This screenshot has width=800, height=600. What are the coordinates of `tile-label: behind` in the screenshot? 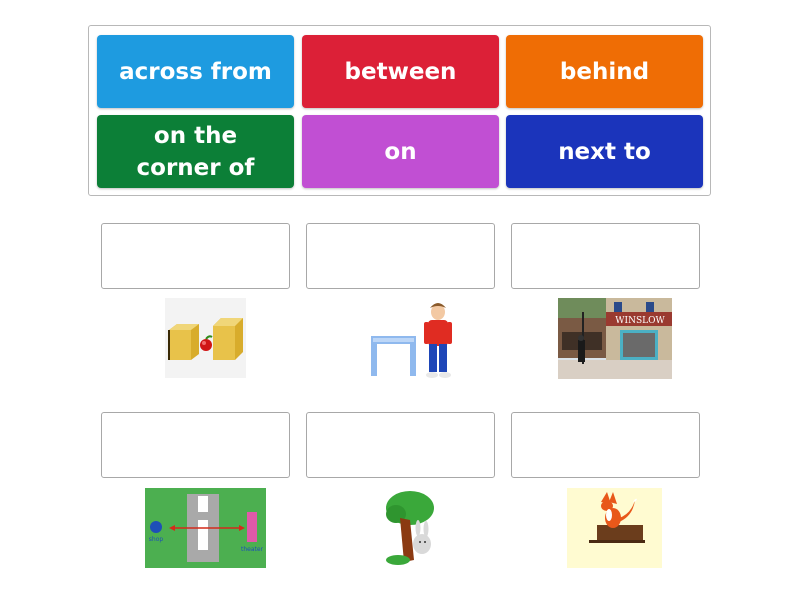 It's located at (604, 71).